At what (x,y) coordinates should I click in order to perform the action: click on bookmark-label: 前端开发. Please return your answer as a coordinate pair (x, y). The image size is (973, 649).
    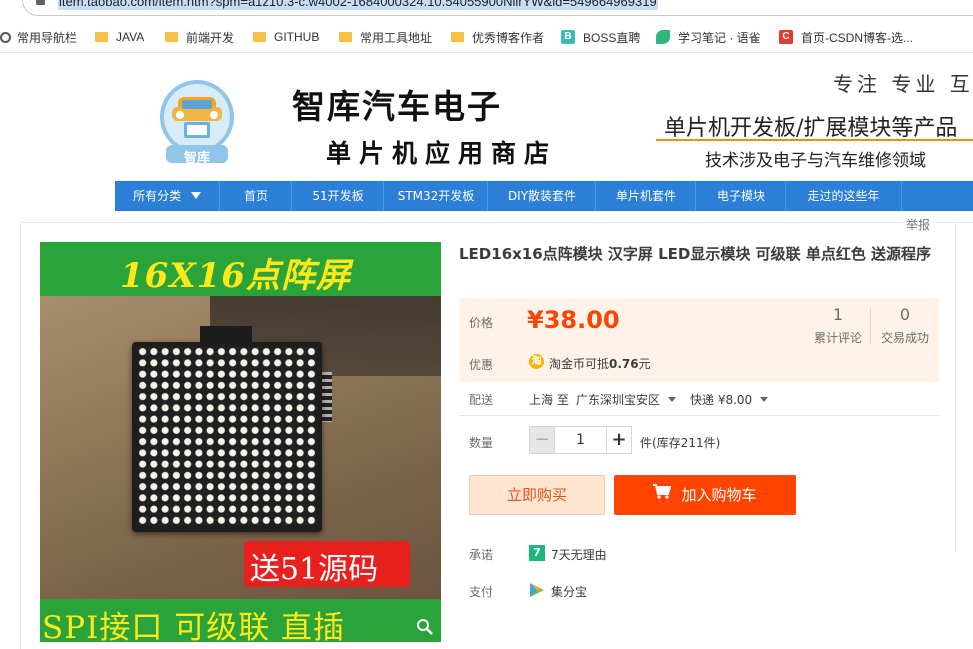
    Looking at the image, I should click on (210, 37).